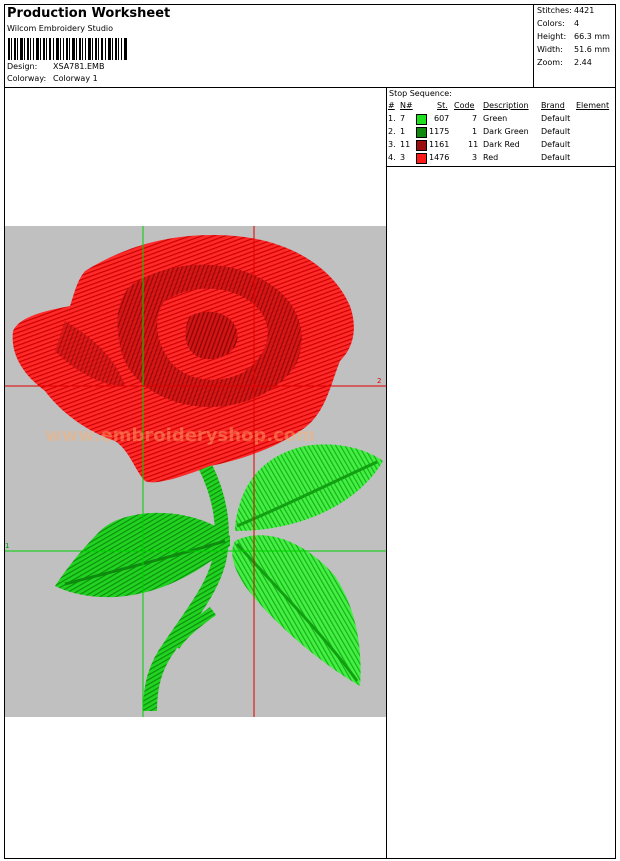 The height and width of the screenshot is (861, 620). I want to click on col-header-element: Element, so click(593, 105).